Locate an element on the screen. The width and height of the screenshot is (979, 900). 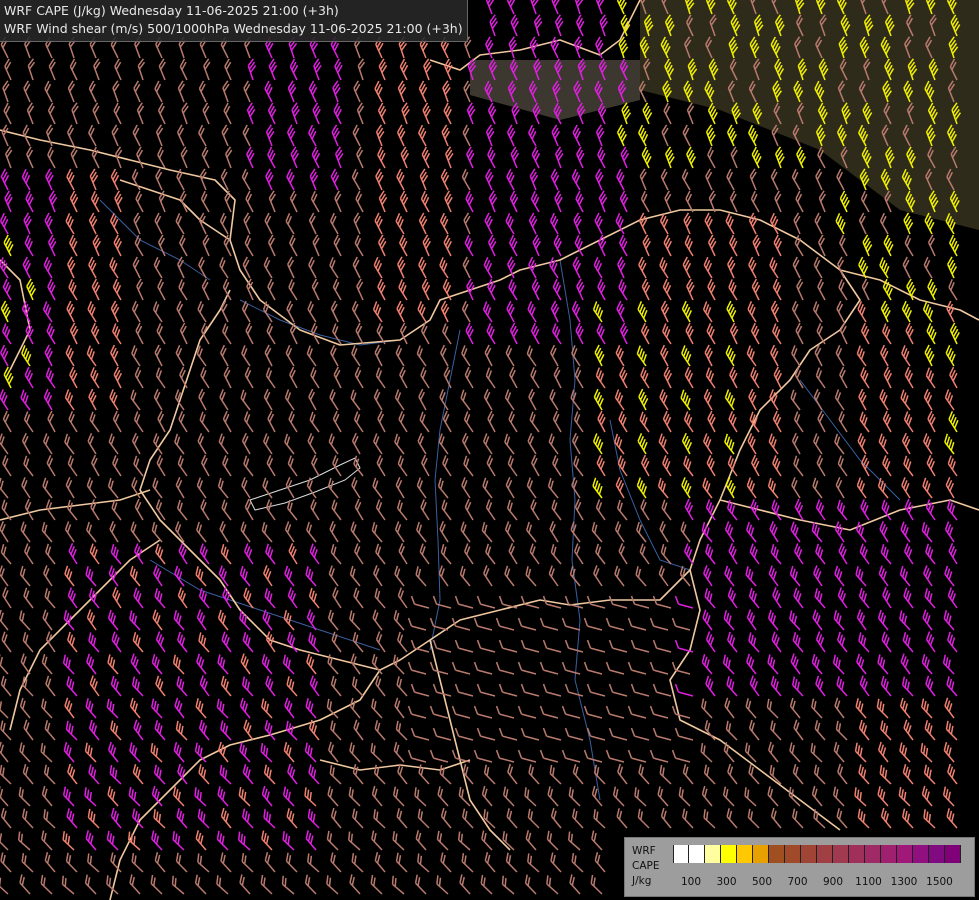
legend-tick: 300 is located at coordinates (726, 882).